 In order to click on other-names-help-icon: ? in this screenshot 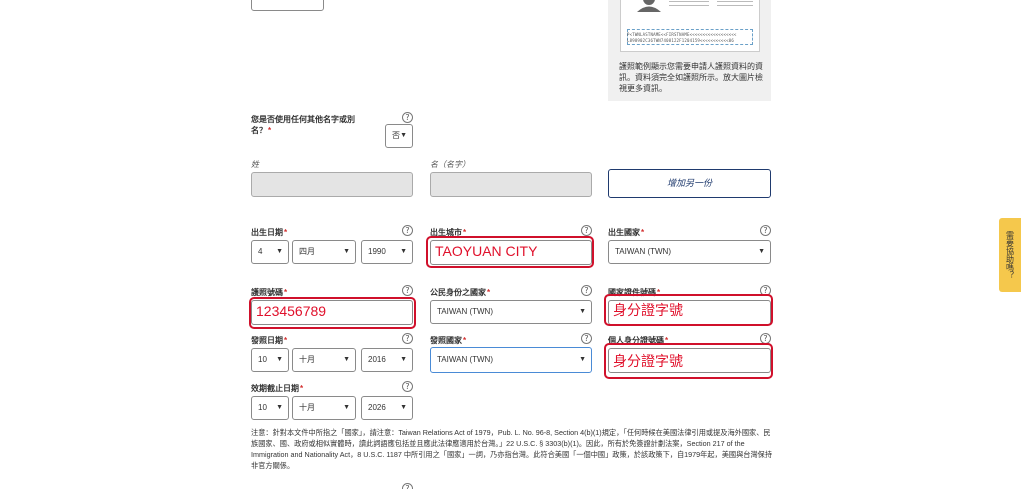, I will do `click(407, 117)`.